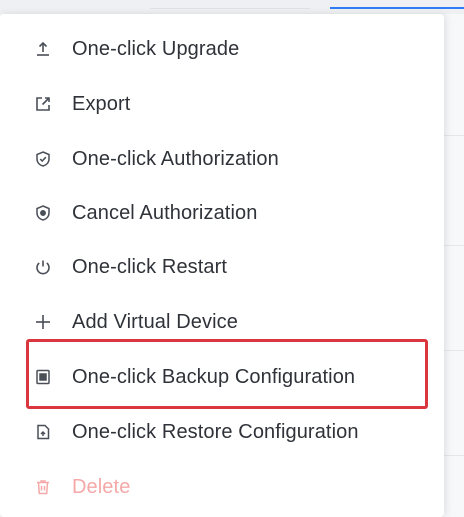 The width and height of the screenshot is (464, 517). Describe the element at coordinates (397, 8) in the screenshot. I see `active-tab-indicator` at that location.